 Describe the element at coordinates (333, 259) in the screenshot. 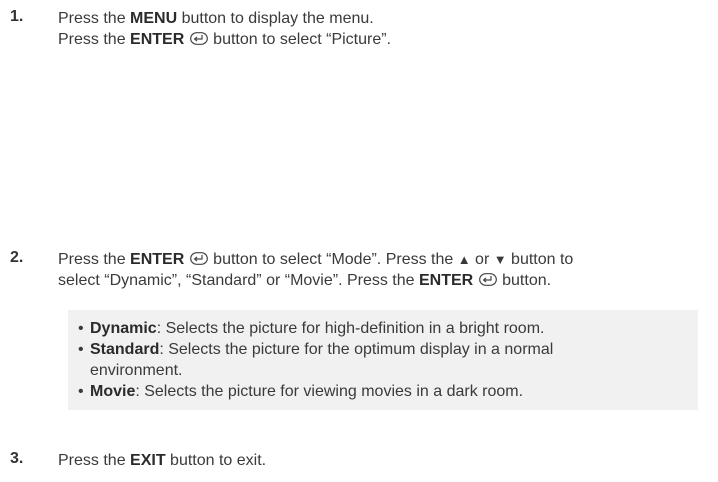

I see `text: button to select “Mode”. Press the` at that location.